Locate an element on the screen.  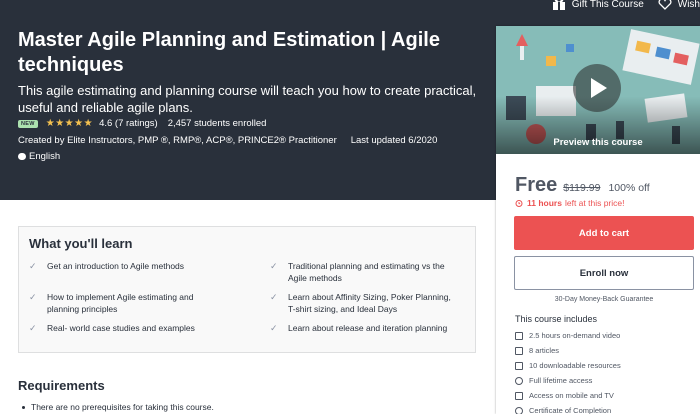
mobile-icon is located at coordinates (519, 395).